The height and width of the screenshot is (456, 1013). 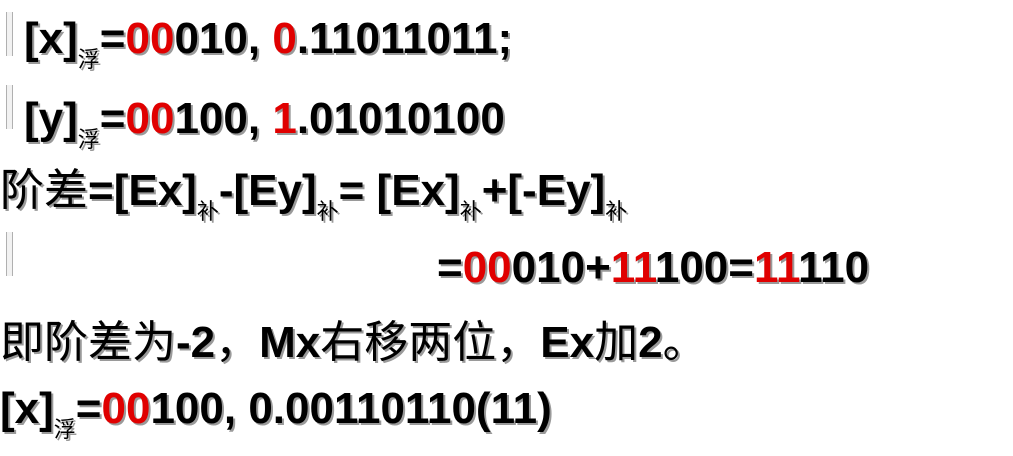 I want to click on formula-text: 010+, so click(x=561, y=267).